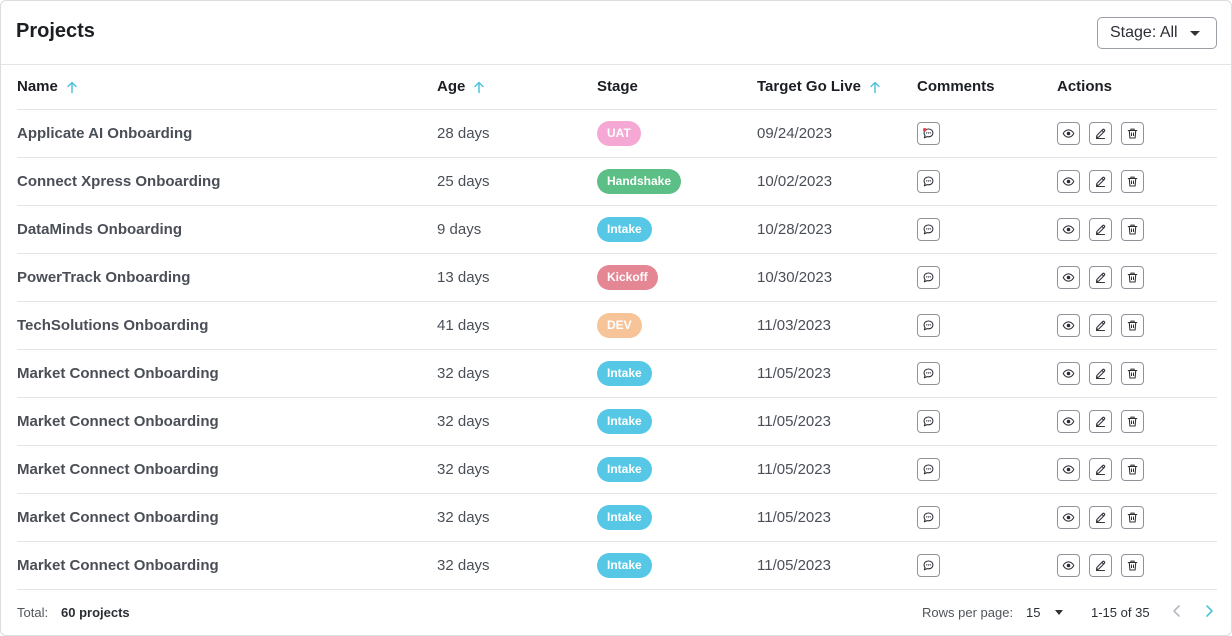  I want to click on project-age: 25 days, so click(517, 181).